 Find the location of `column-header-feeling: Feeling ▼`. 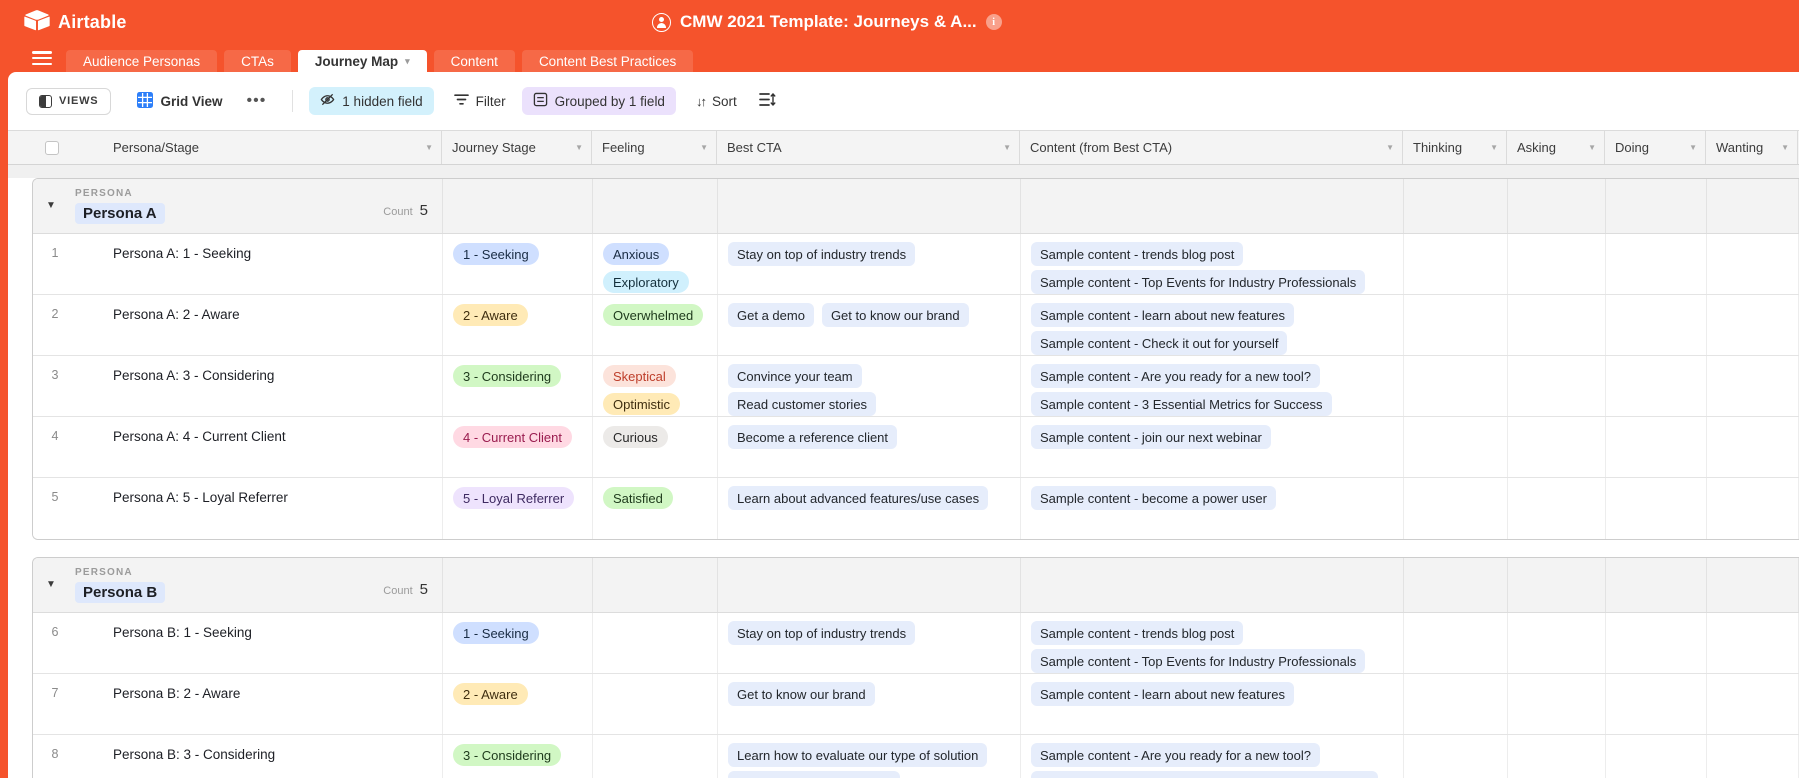

column-header-feeling: Feeling ▼ is located at coordinates (654, 147).